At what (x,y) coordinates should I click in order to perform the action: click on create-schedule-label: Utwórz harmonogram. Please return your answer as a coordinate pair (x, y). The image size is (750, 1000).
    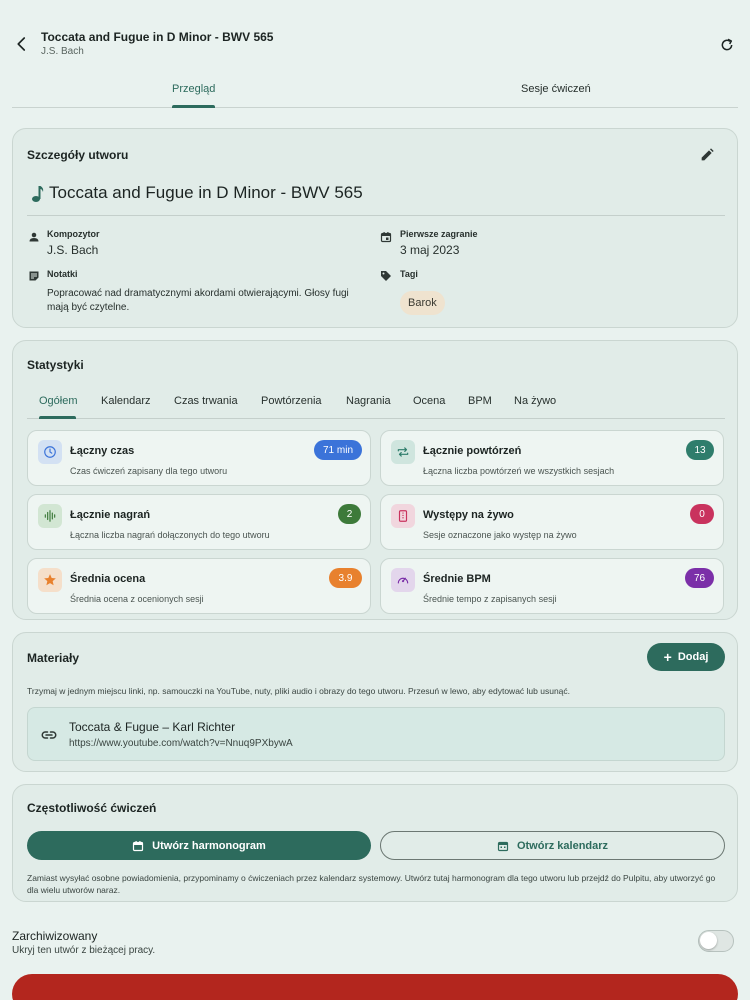
    Looking at the image, I should click on (209, 845).